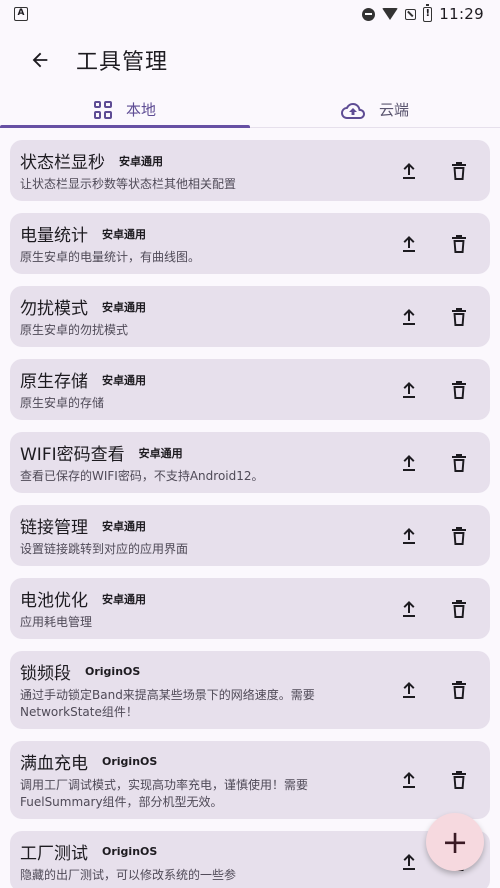  What do you see at coordinates (200, 306) in the screenshot?
I see `tool-title-row: 勿扰模式 安卓通用` at bounding box center [200, 306].